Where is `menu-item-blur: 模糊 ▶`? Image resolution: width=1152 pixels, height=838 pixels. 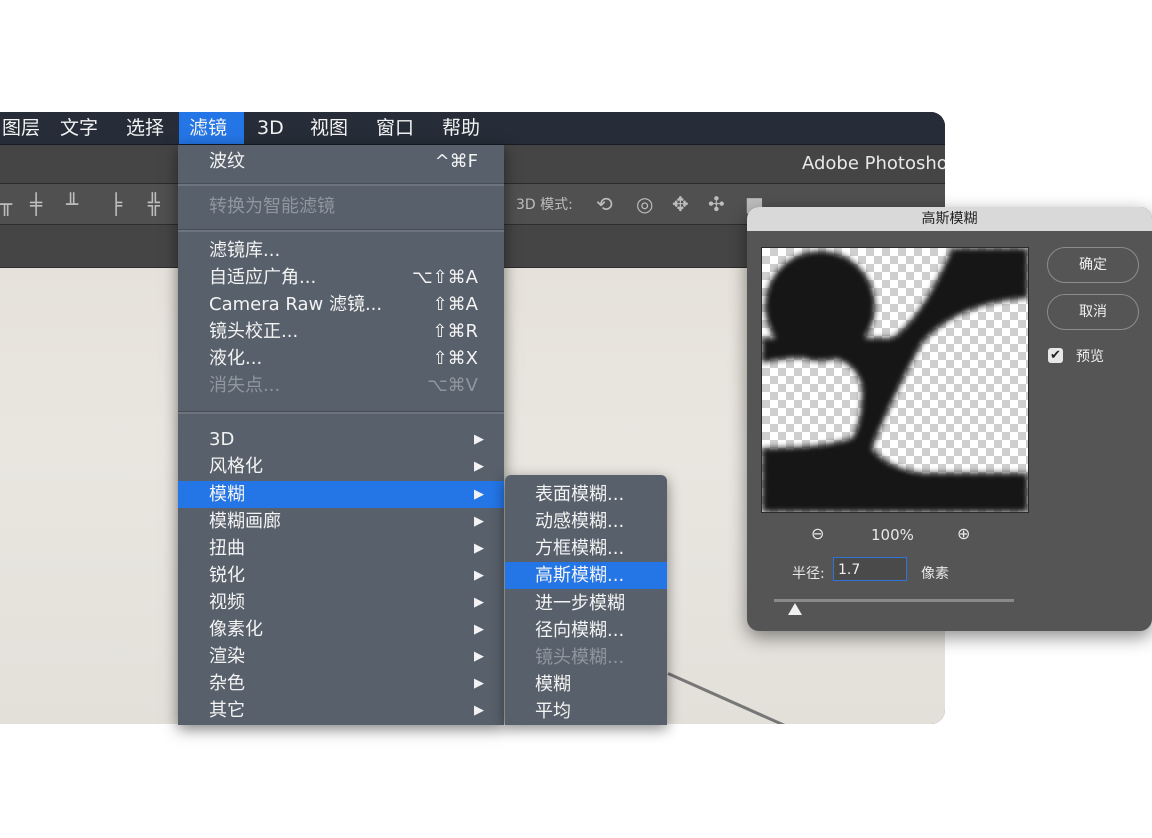 menu-item-blur: 模糊 ▶ is located at coordinates (341, 494).